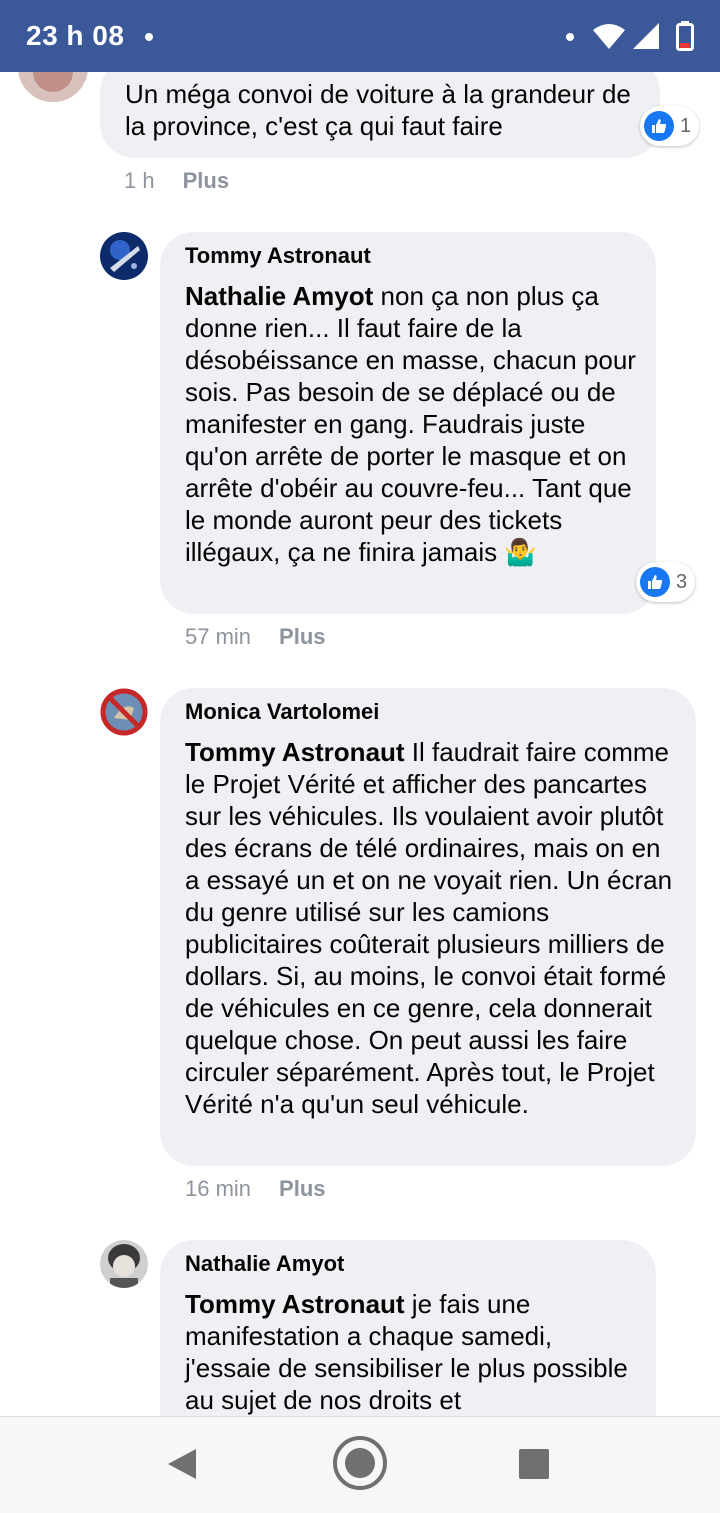  I want to click on reaction-number: 3, so click(682, 581).